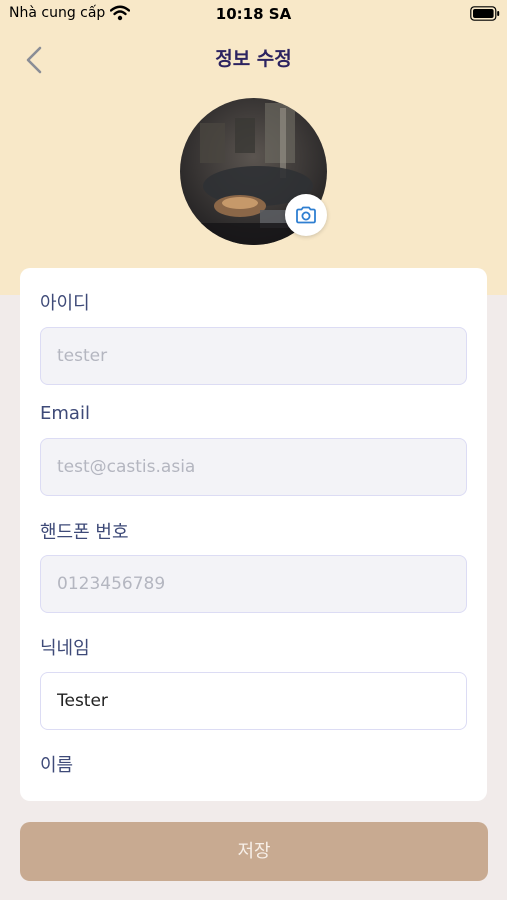 Image resolution: width=507 pixels, height=900 pixels. I want to click on user-id-label: 아이디, so click(65, 303).